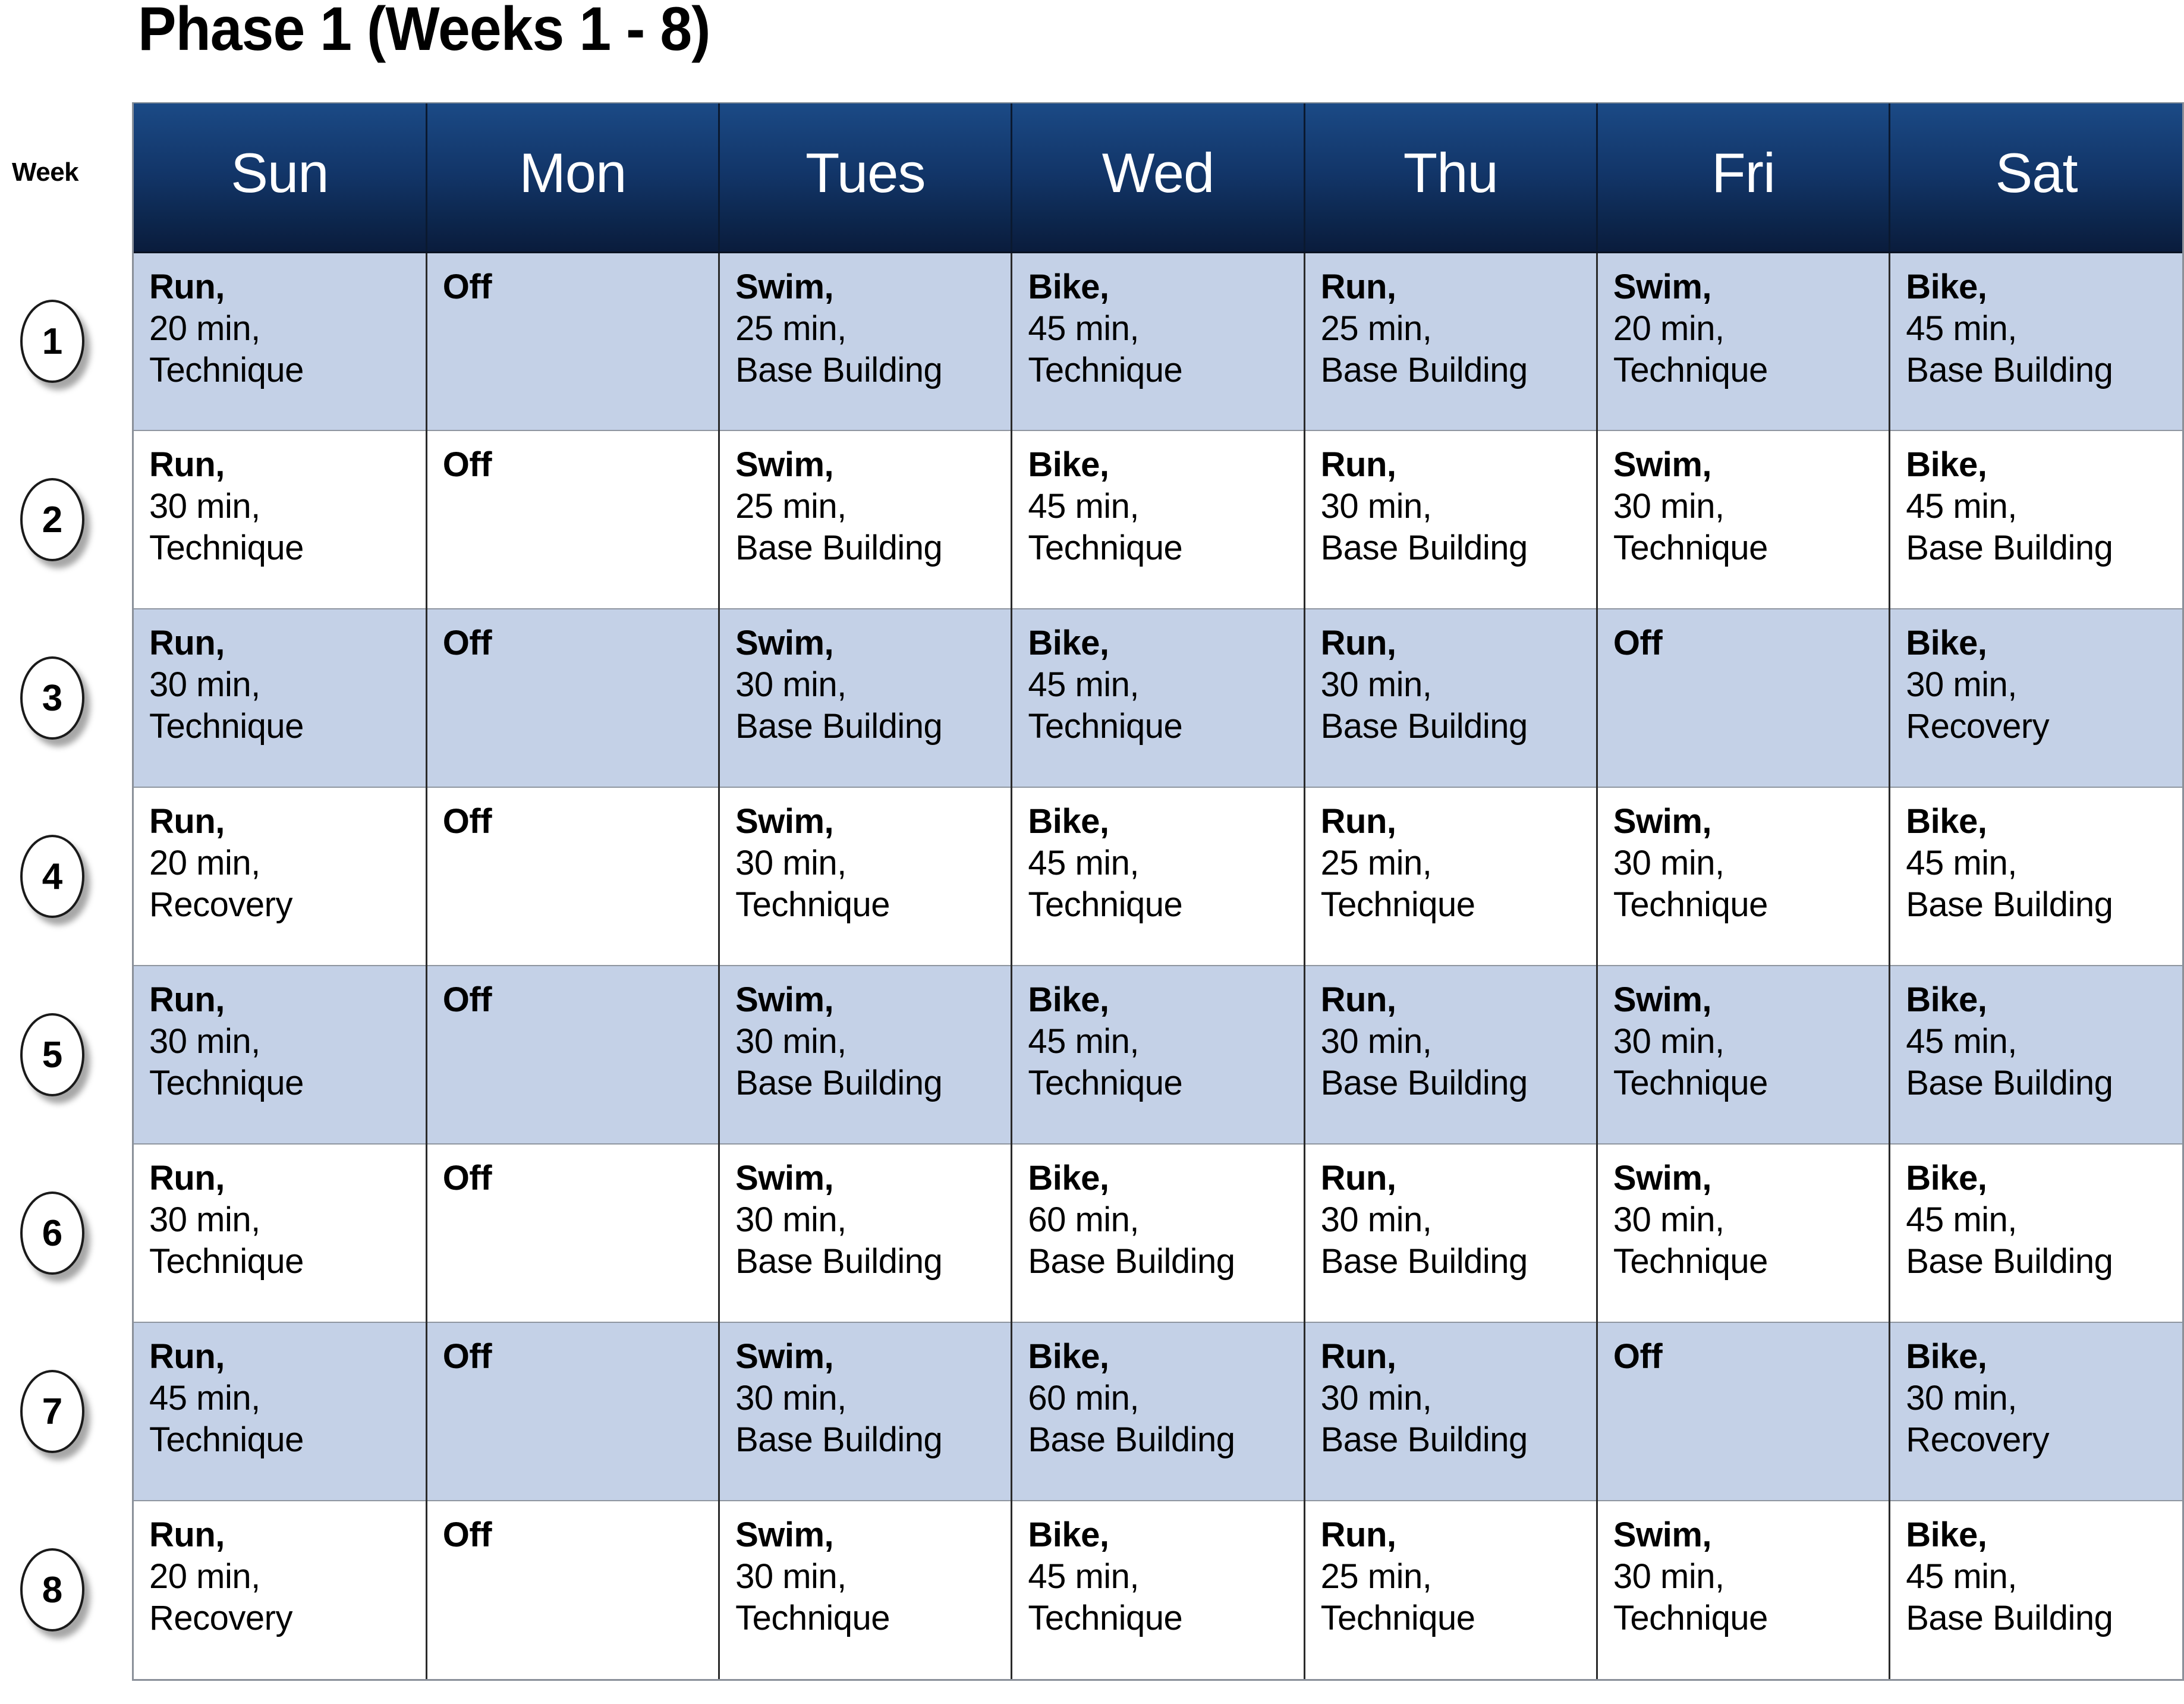 The width and height of the screenshot is (2184, 1704). What do you see at coordinates (52, 698) in the screenshot?
I see `week-number-badge: 3` at bounding box center [52, 698].